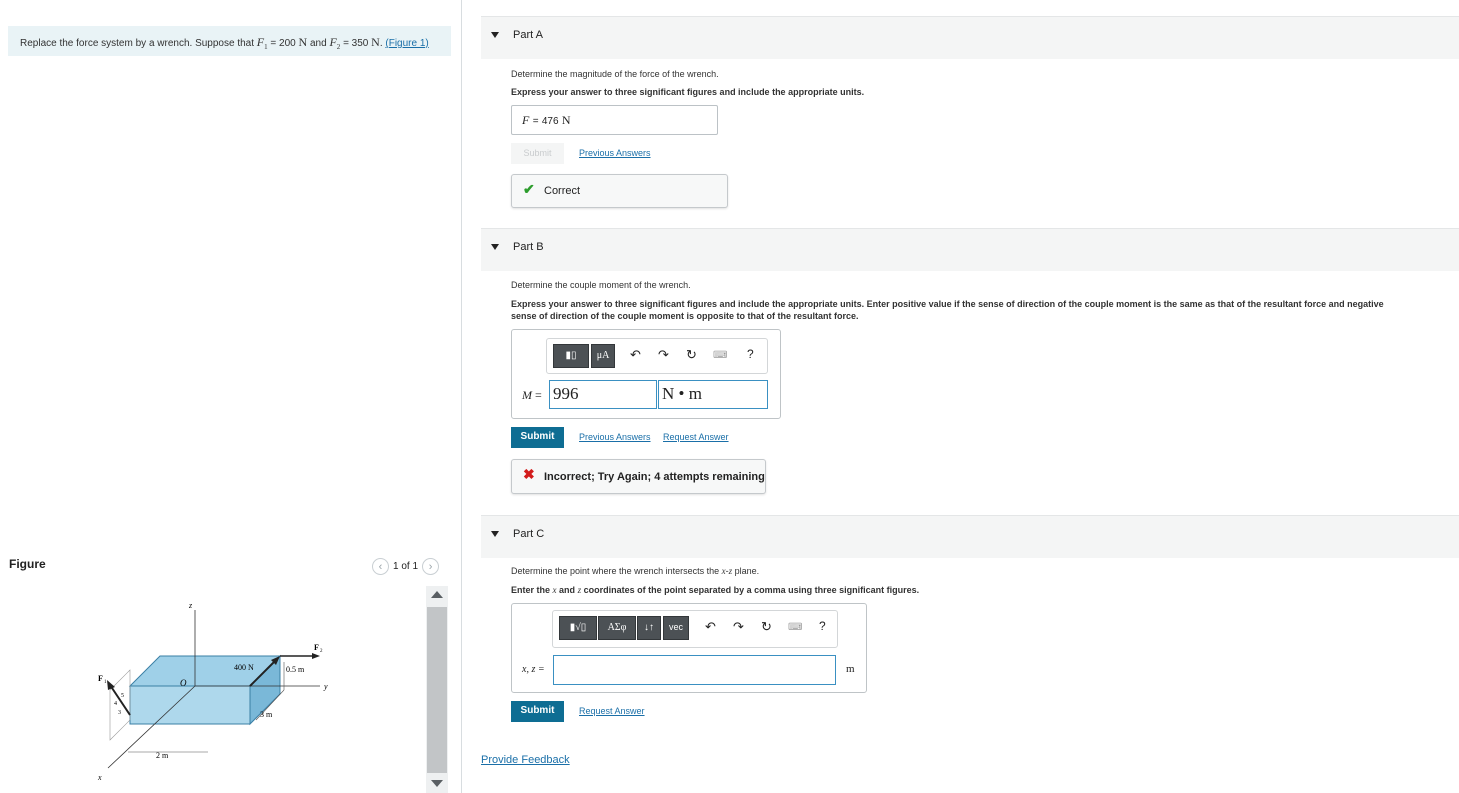 The width and height of the screenshot is (1459, 793). I want to click on instr-z: z, so click(579, 590).